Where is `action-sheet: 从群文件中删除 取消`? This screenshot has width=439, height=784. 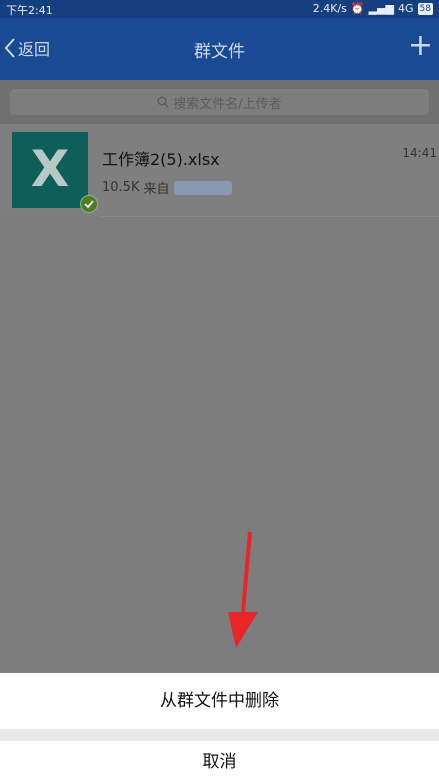 action-sheet: 从群文件中删除 取消 is located at coordinates (219, 728).